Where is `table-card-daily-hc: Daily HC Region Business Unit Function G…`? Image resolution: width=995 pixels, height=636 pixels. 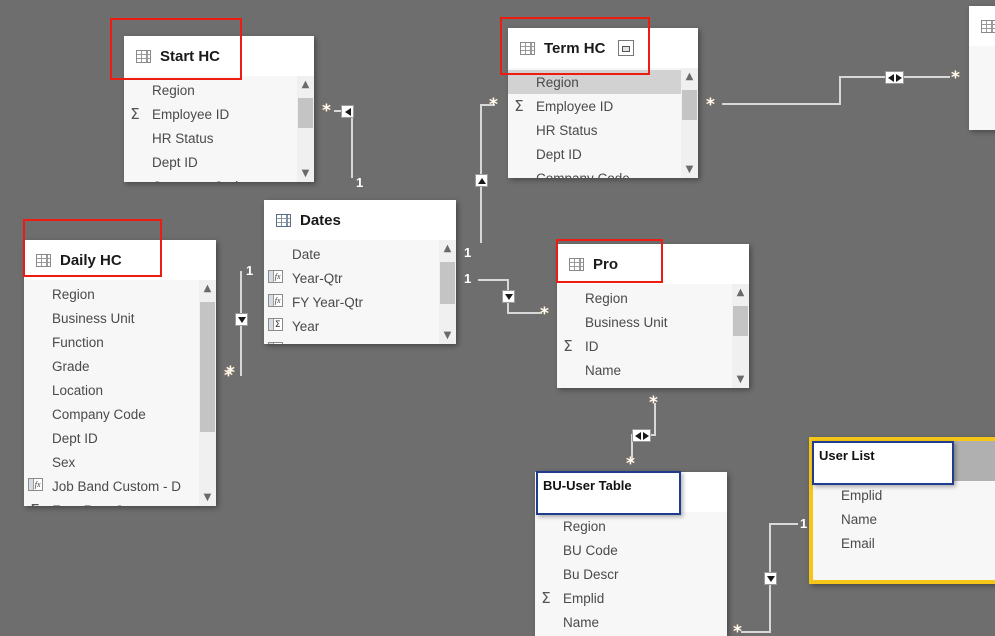 table-card-daily-hc: Daily HC Region Business Unit Function G… is located at coordinates (120, 373).